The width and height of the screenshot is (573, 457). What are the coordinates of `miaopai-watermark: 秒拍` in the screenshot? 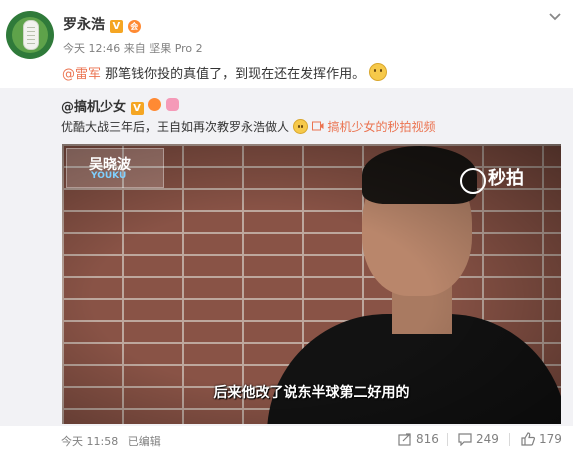 It's located at (506, 178).